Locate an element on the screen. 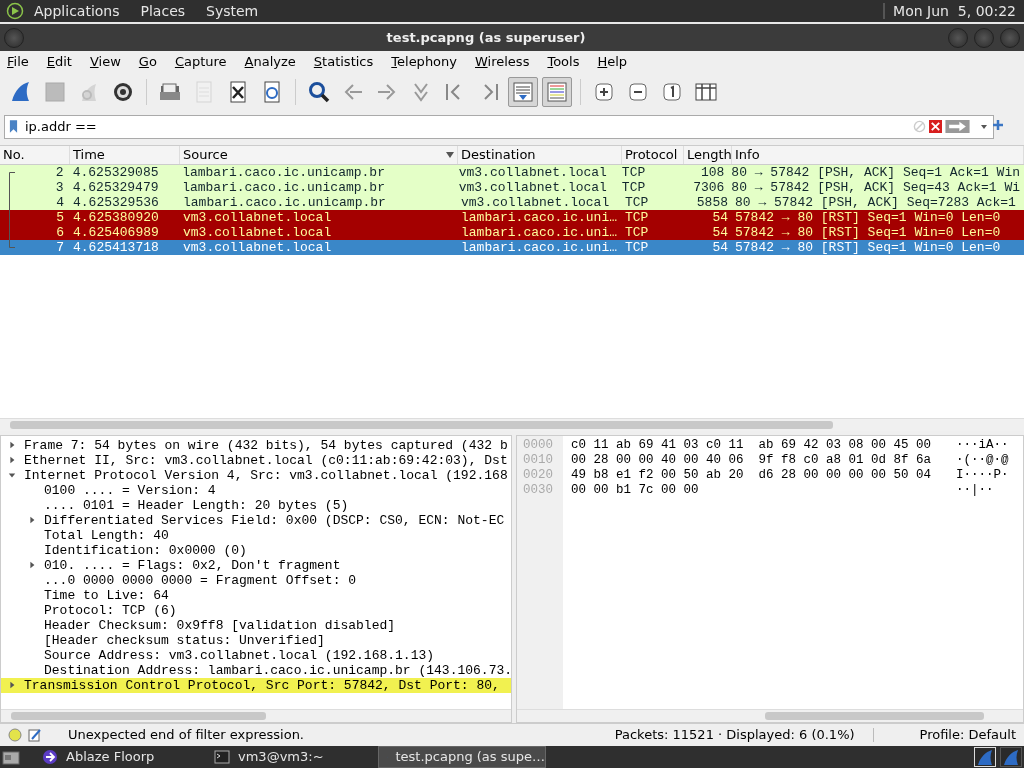 The height and width of the screenshot is (768, 1024). table-cell: 80 → 57842 [PSH, ACK] Seq=1 Ack=1 Win is located at coordinates (875, 172).